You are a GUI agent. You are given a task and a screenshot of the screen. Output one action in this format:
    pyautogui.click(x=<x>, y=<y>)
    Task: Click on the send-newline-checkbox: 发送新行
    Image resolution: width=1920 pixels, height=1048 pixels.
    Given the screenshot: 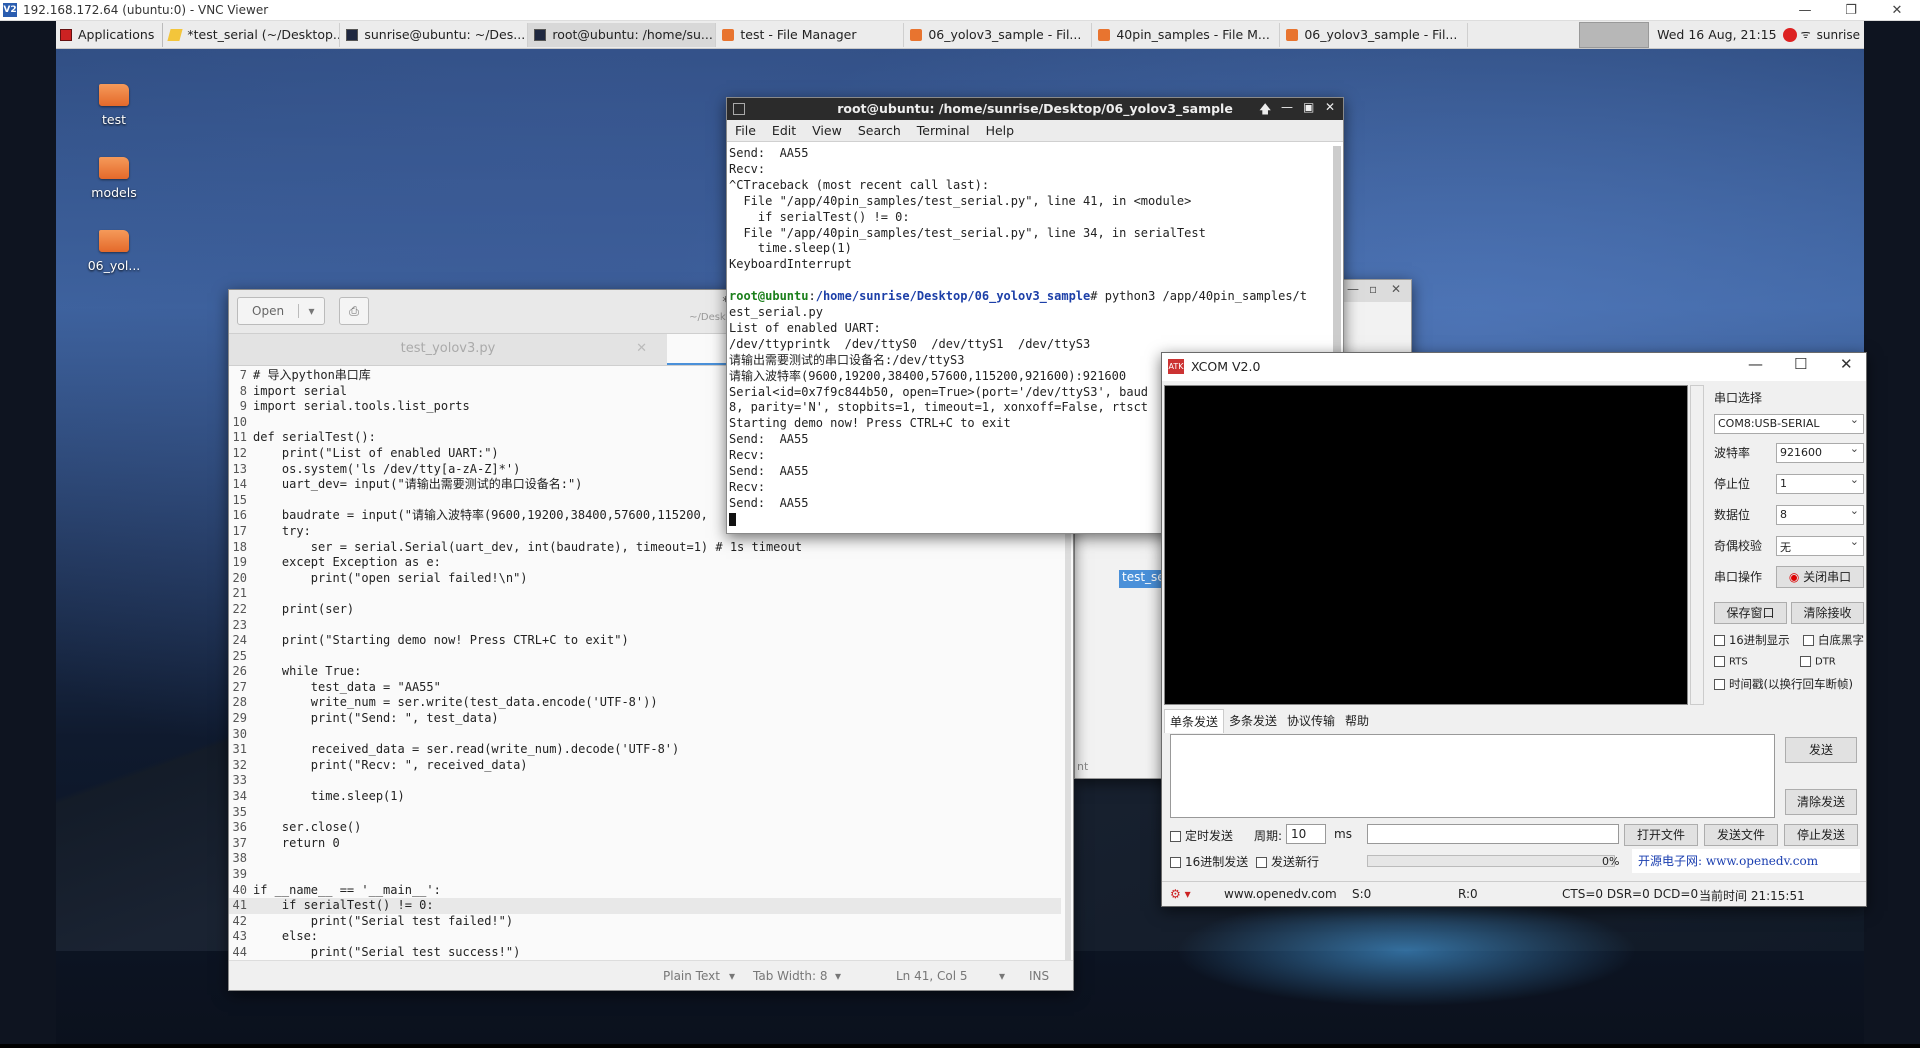 What is the action you would take?
    pyautogui.click(x=1287, y=861)
    